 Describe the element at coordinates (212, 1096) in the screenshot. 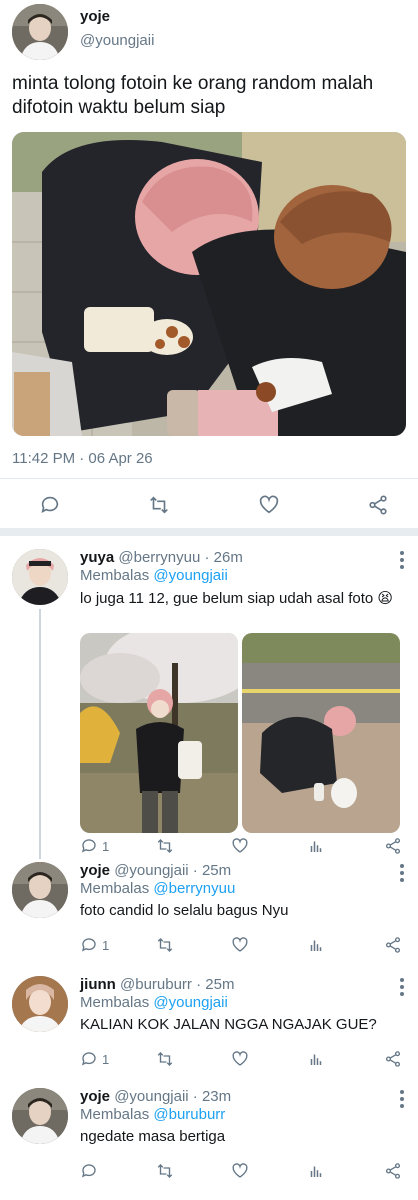

I see `reply-time: · 23m` at that location.